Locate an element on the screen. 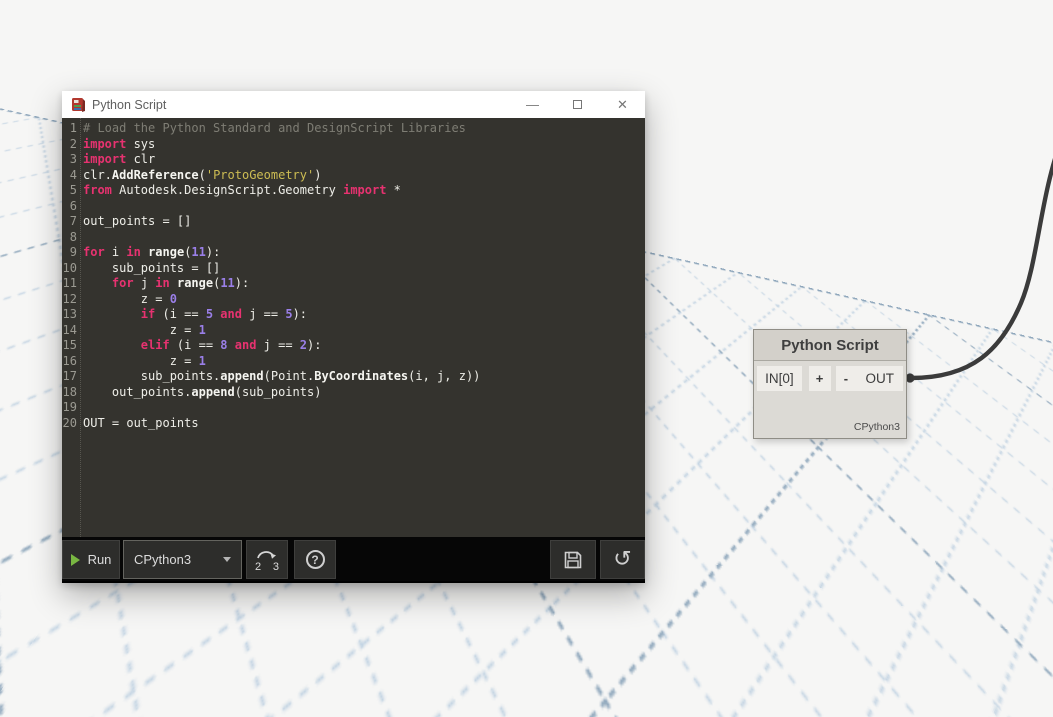  line-number: 16 is located at coordinates (69, 360).